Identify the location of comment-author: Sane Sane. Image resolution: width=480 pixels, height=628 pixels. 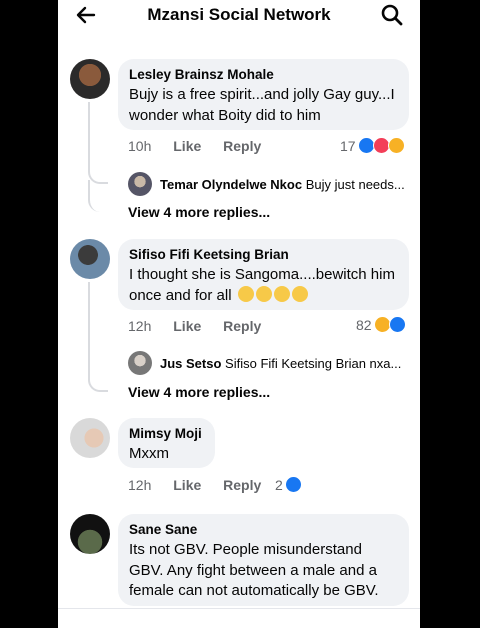
(263, 529).